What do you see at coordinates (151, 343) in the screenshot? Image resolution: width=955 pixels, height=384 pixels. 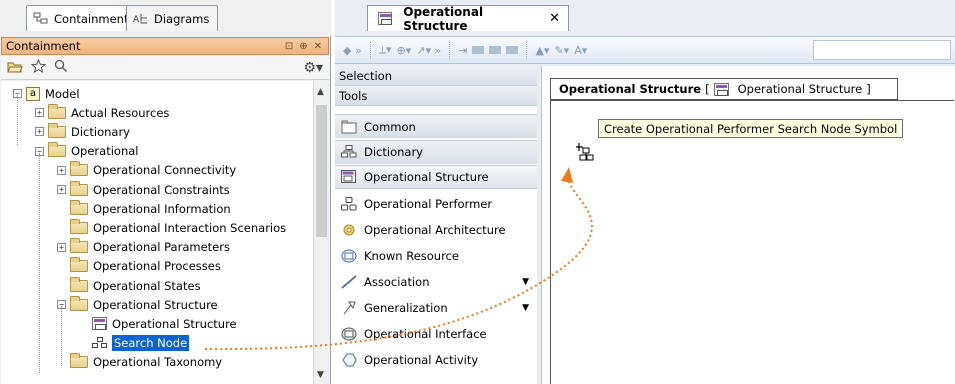 I see `tree-item-label: Search Node` at bounding box center [151, 343].